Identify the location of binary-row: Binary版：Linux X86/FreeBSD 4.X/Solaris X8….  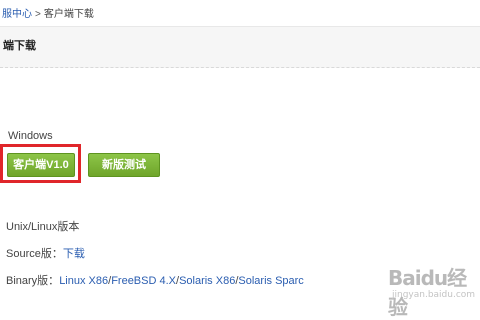
(155, 280).